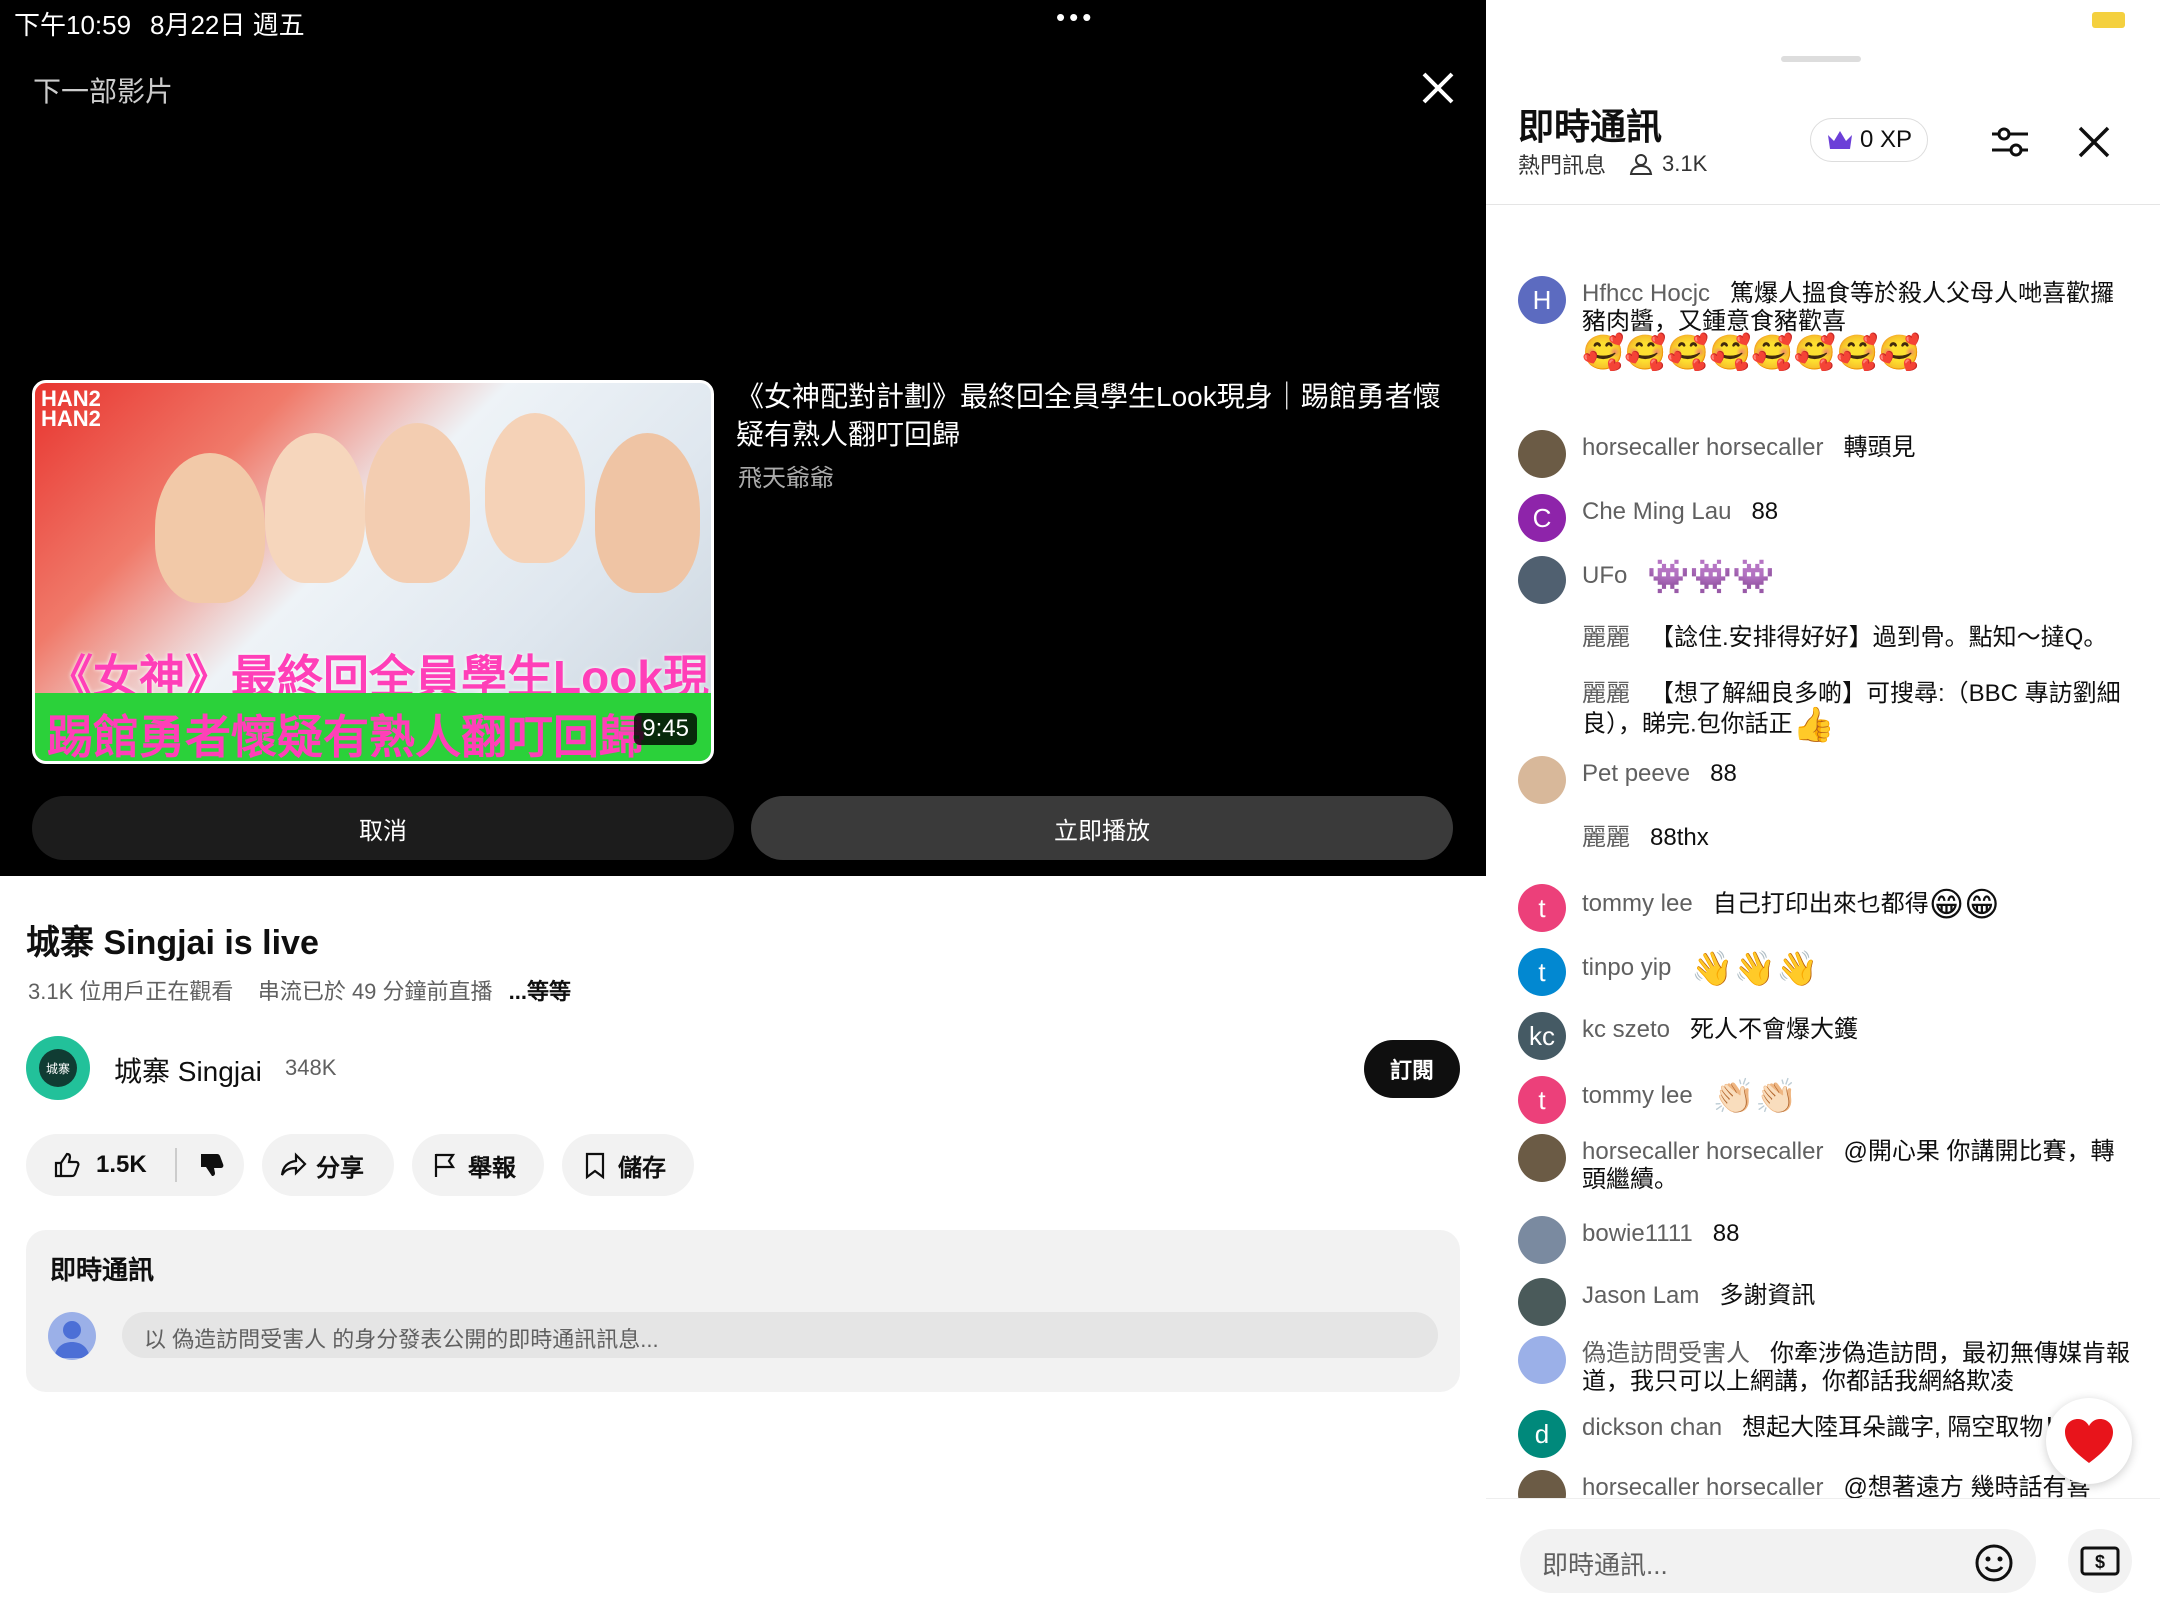 The width and height of the screenshot is (2160, 1620). I want to click on more-link: ...等等, so click(540, 991).